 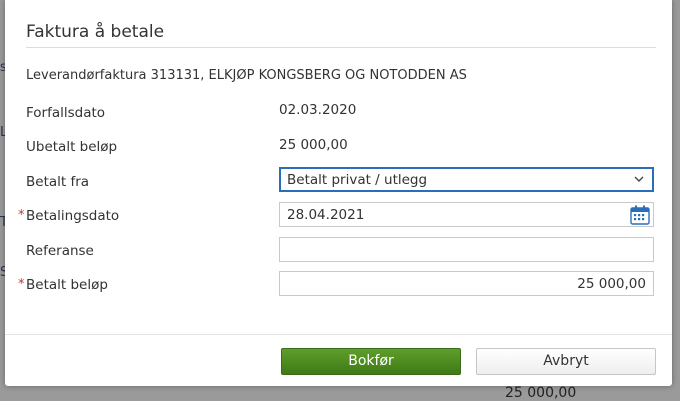 What do you see at coordinates (60, 251) in the screenshot?
I see `reference-label: Referanse` at bounding box center [60, 251].